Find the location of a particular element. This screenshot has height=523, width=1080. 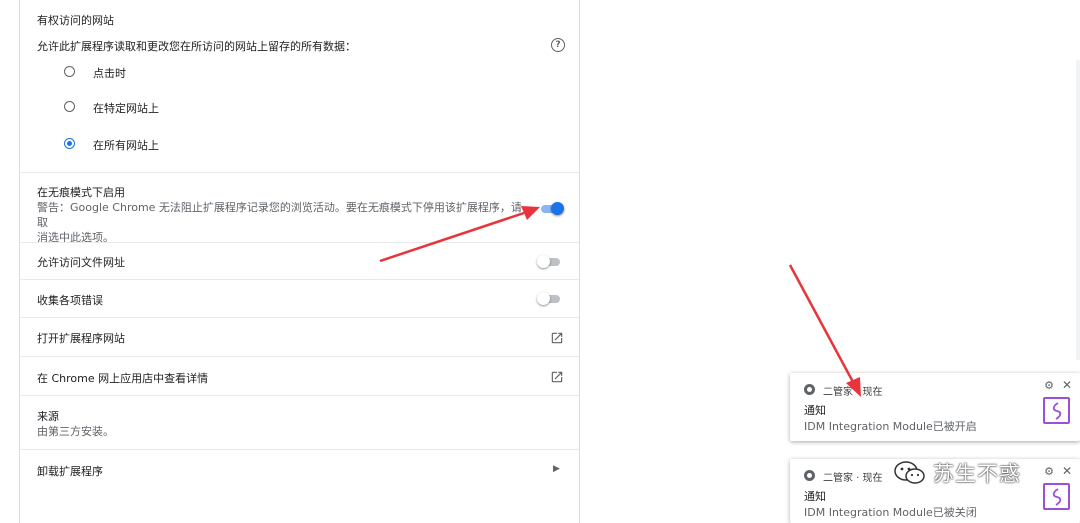

open-extension-site-title: 打开扩展程序网站 is located at coordinates (81, 338).